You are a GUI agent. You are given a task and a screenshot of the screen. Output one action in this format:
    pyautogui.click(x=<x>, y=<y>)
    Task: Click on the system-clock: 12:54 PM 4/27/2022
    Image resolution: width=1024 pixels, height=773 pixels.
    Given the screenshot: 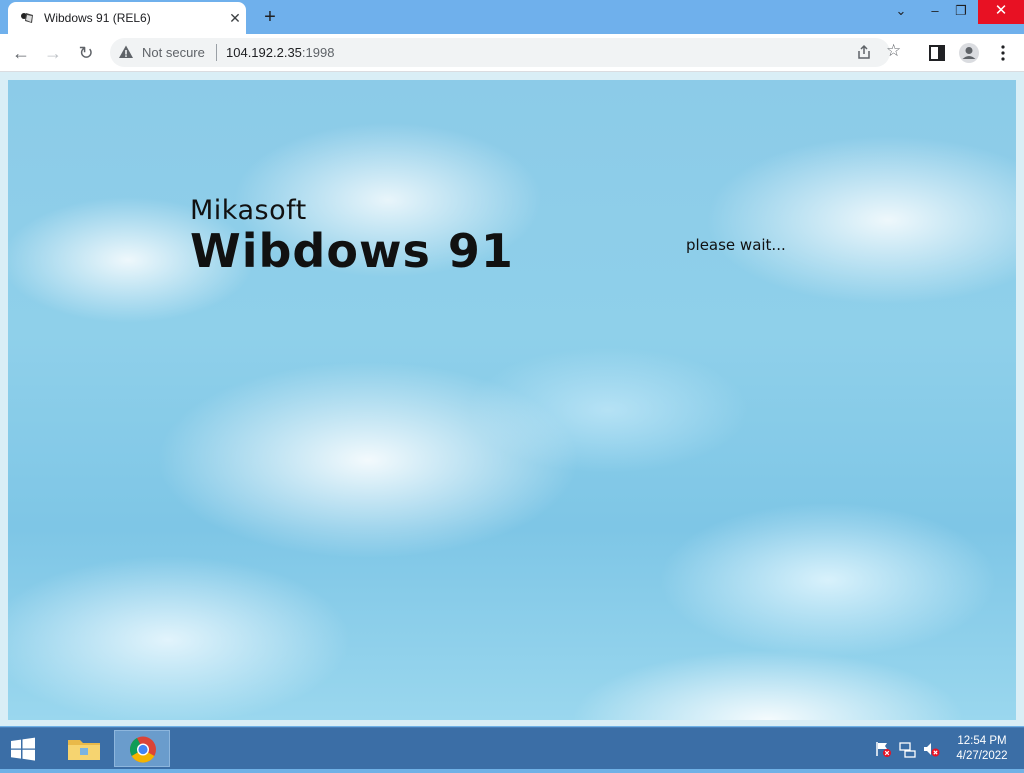 What is the action you would take?
    pyautogui.click(x=982, y=749)
    